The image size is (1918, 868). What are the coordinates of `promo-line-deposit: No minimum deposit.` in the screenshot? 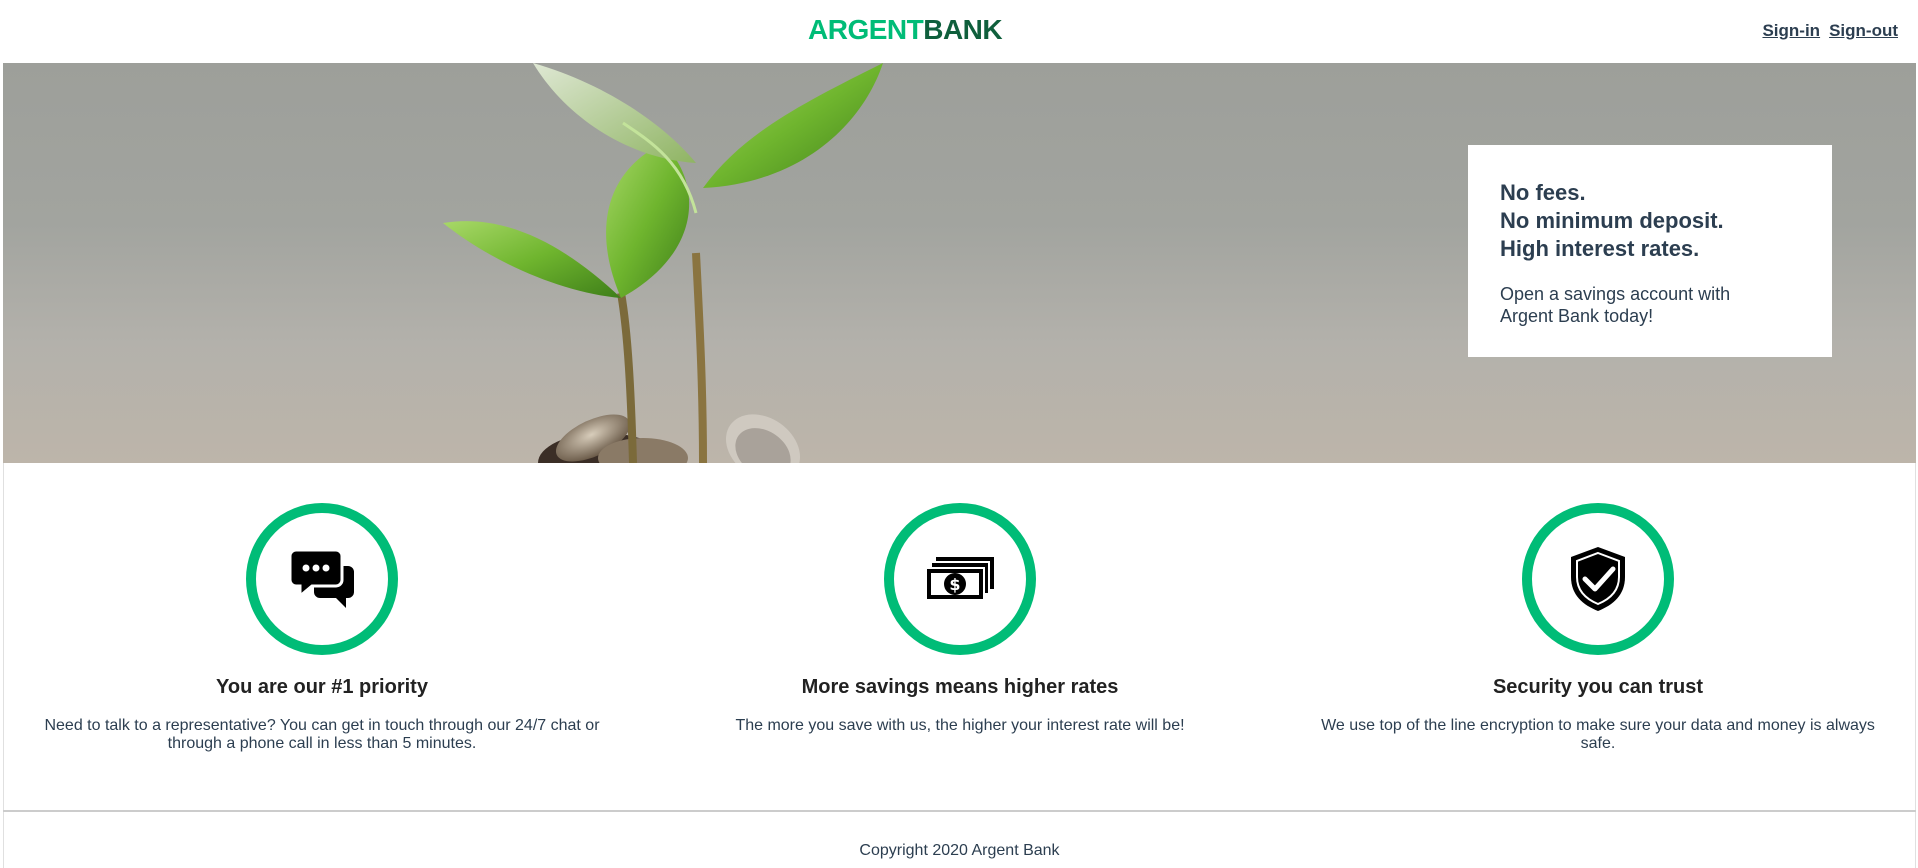 It's located at (1612, 220).